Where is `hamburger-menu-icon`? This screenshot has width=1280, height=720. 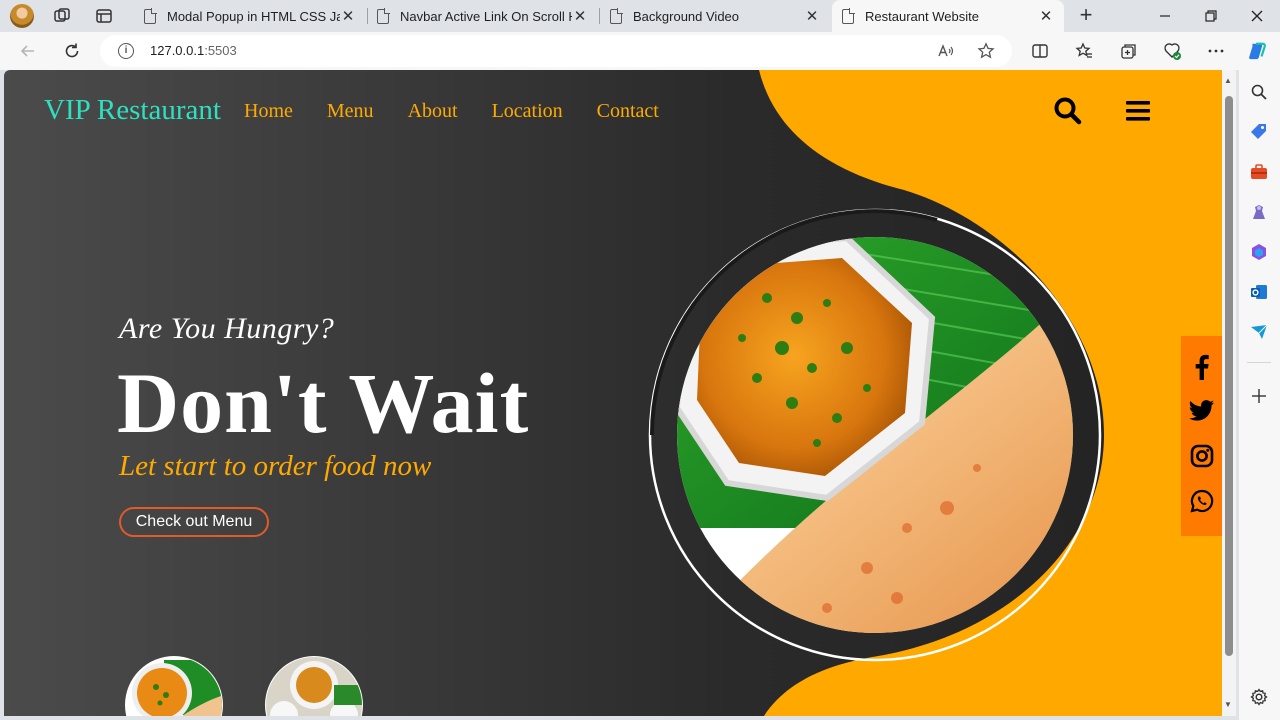 hamburger-menu-icon is located at coordinates (1138, 111).